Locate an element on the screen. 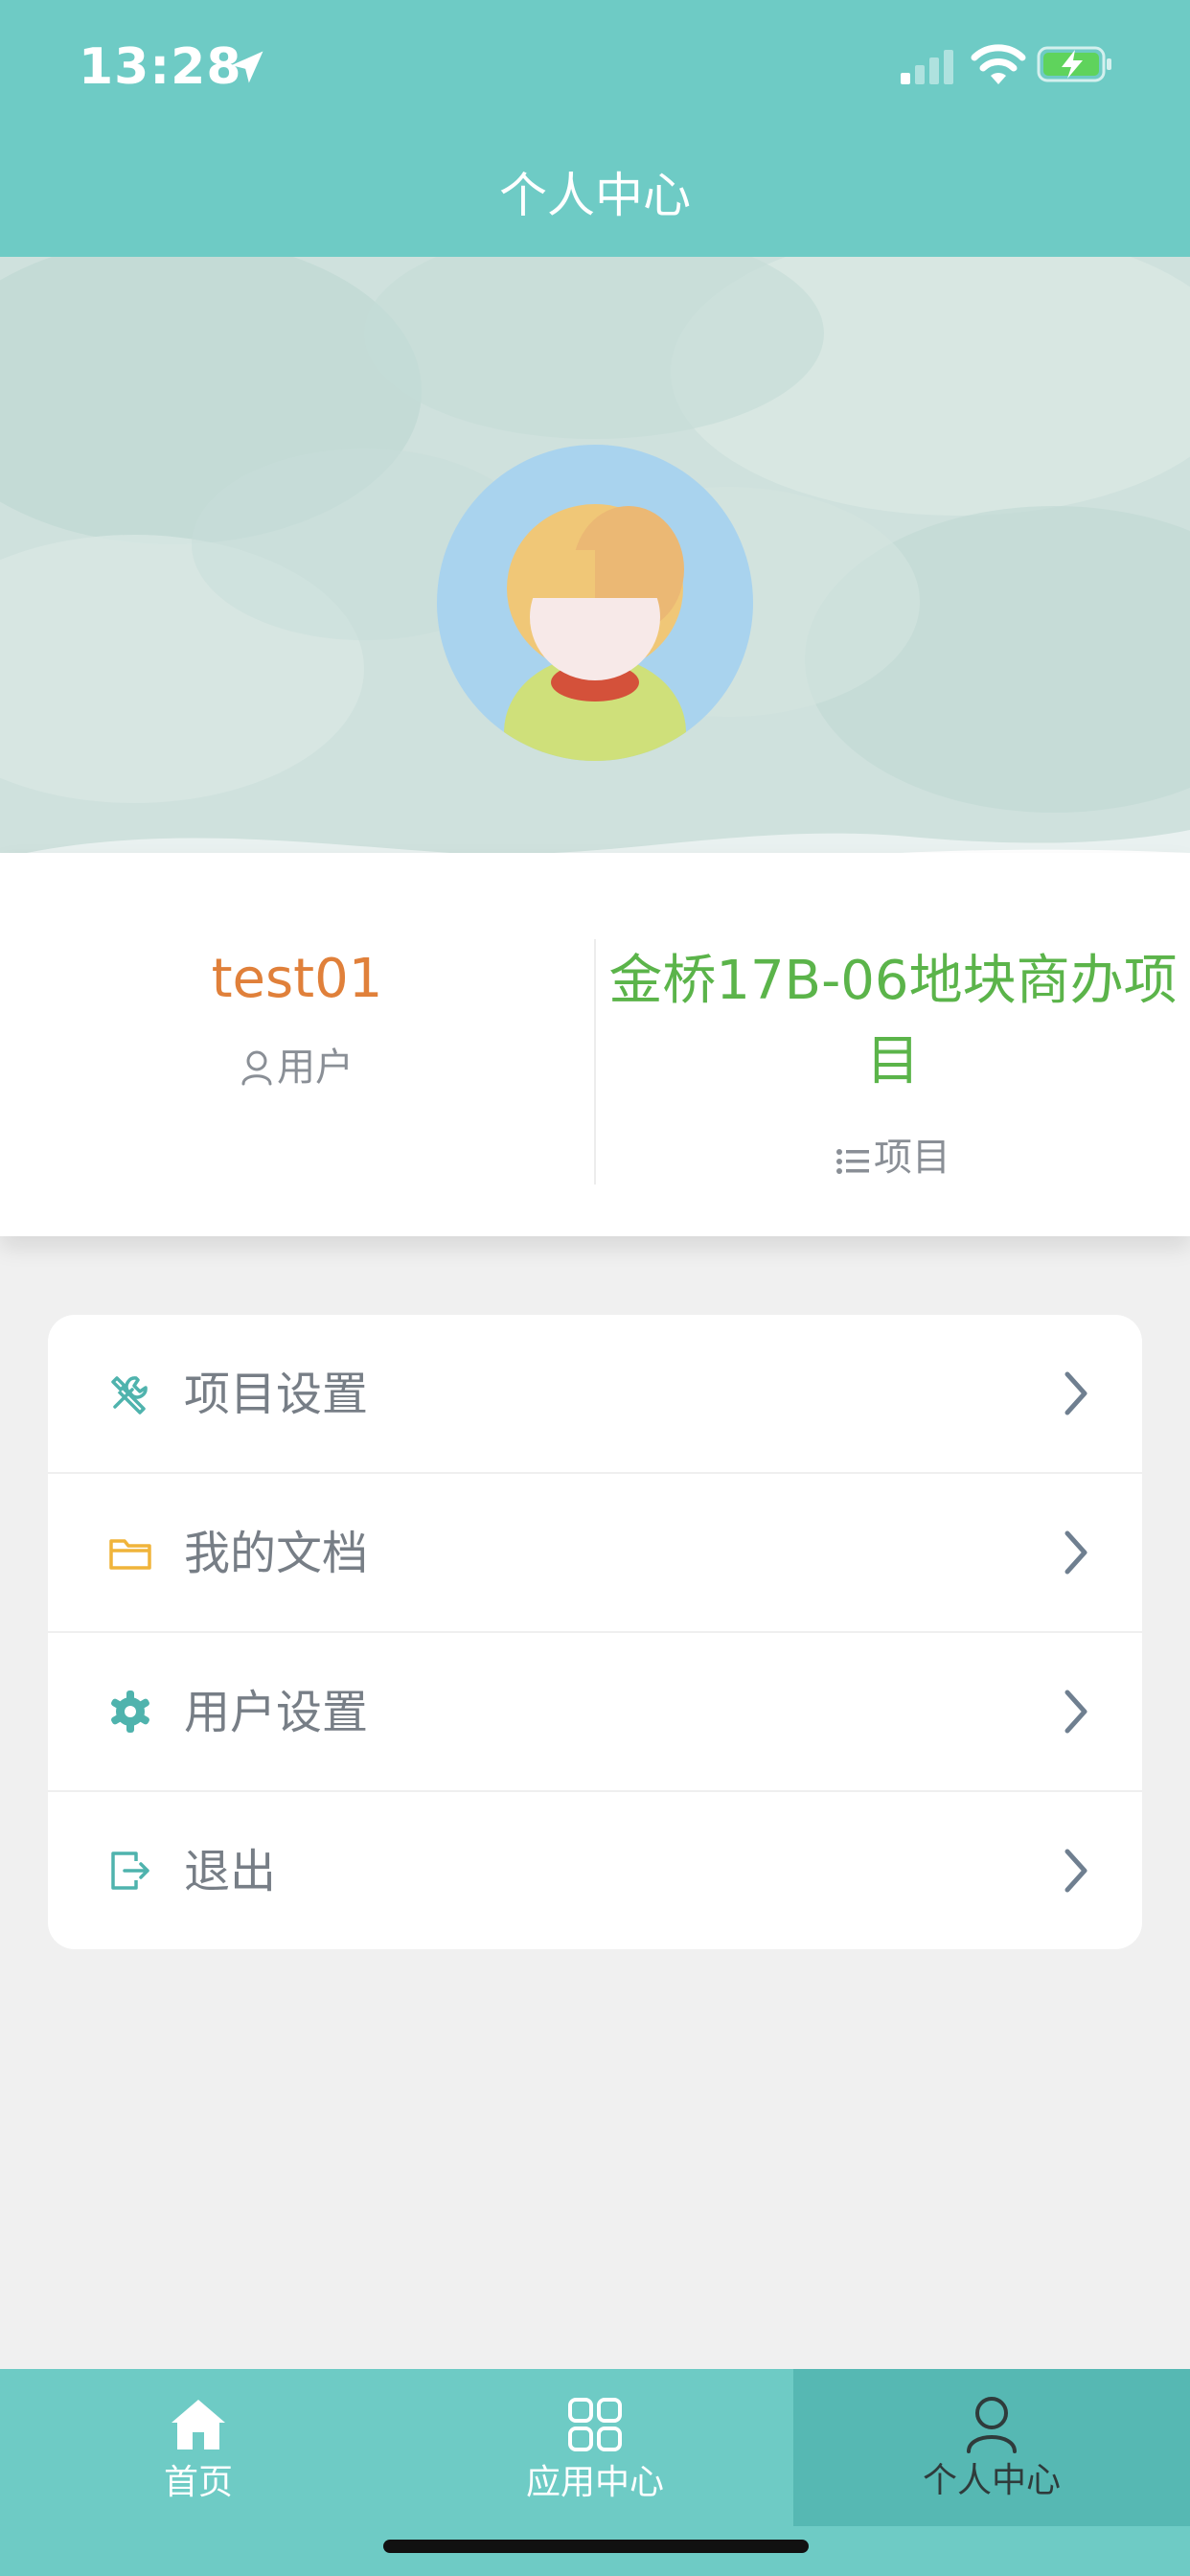 This screenshot has width=1190, height=2576. menu-item-logout: 退出 is located at coordinates (595, 1870).